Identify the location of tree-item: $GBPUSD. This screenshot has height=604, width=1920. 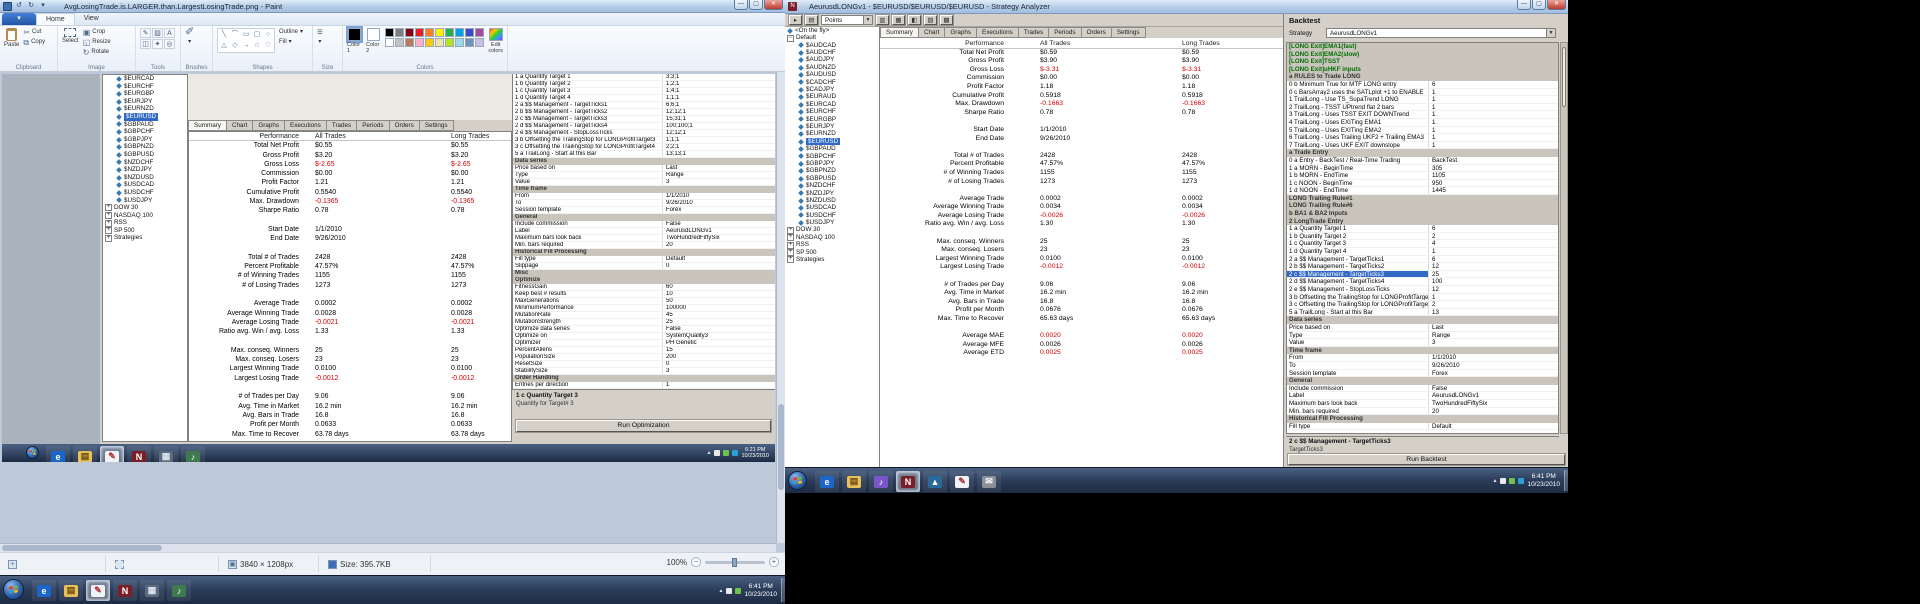
(832, 178).